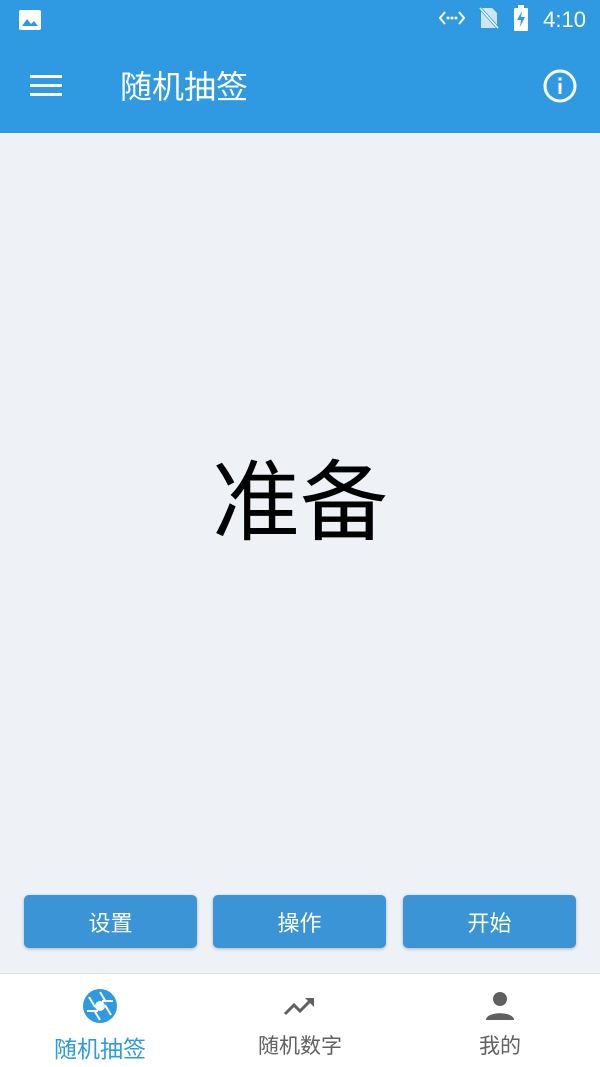 The image size is (600, 1067). Describe the element at coordinates (300, 20) in the screenshot. I see `status-bar: 4:10` at that location.